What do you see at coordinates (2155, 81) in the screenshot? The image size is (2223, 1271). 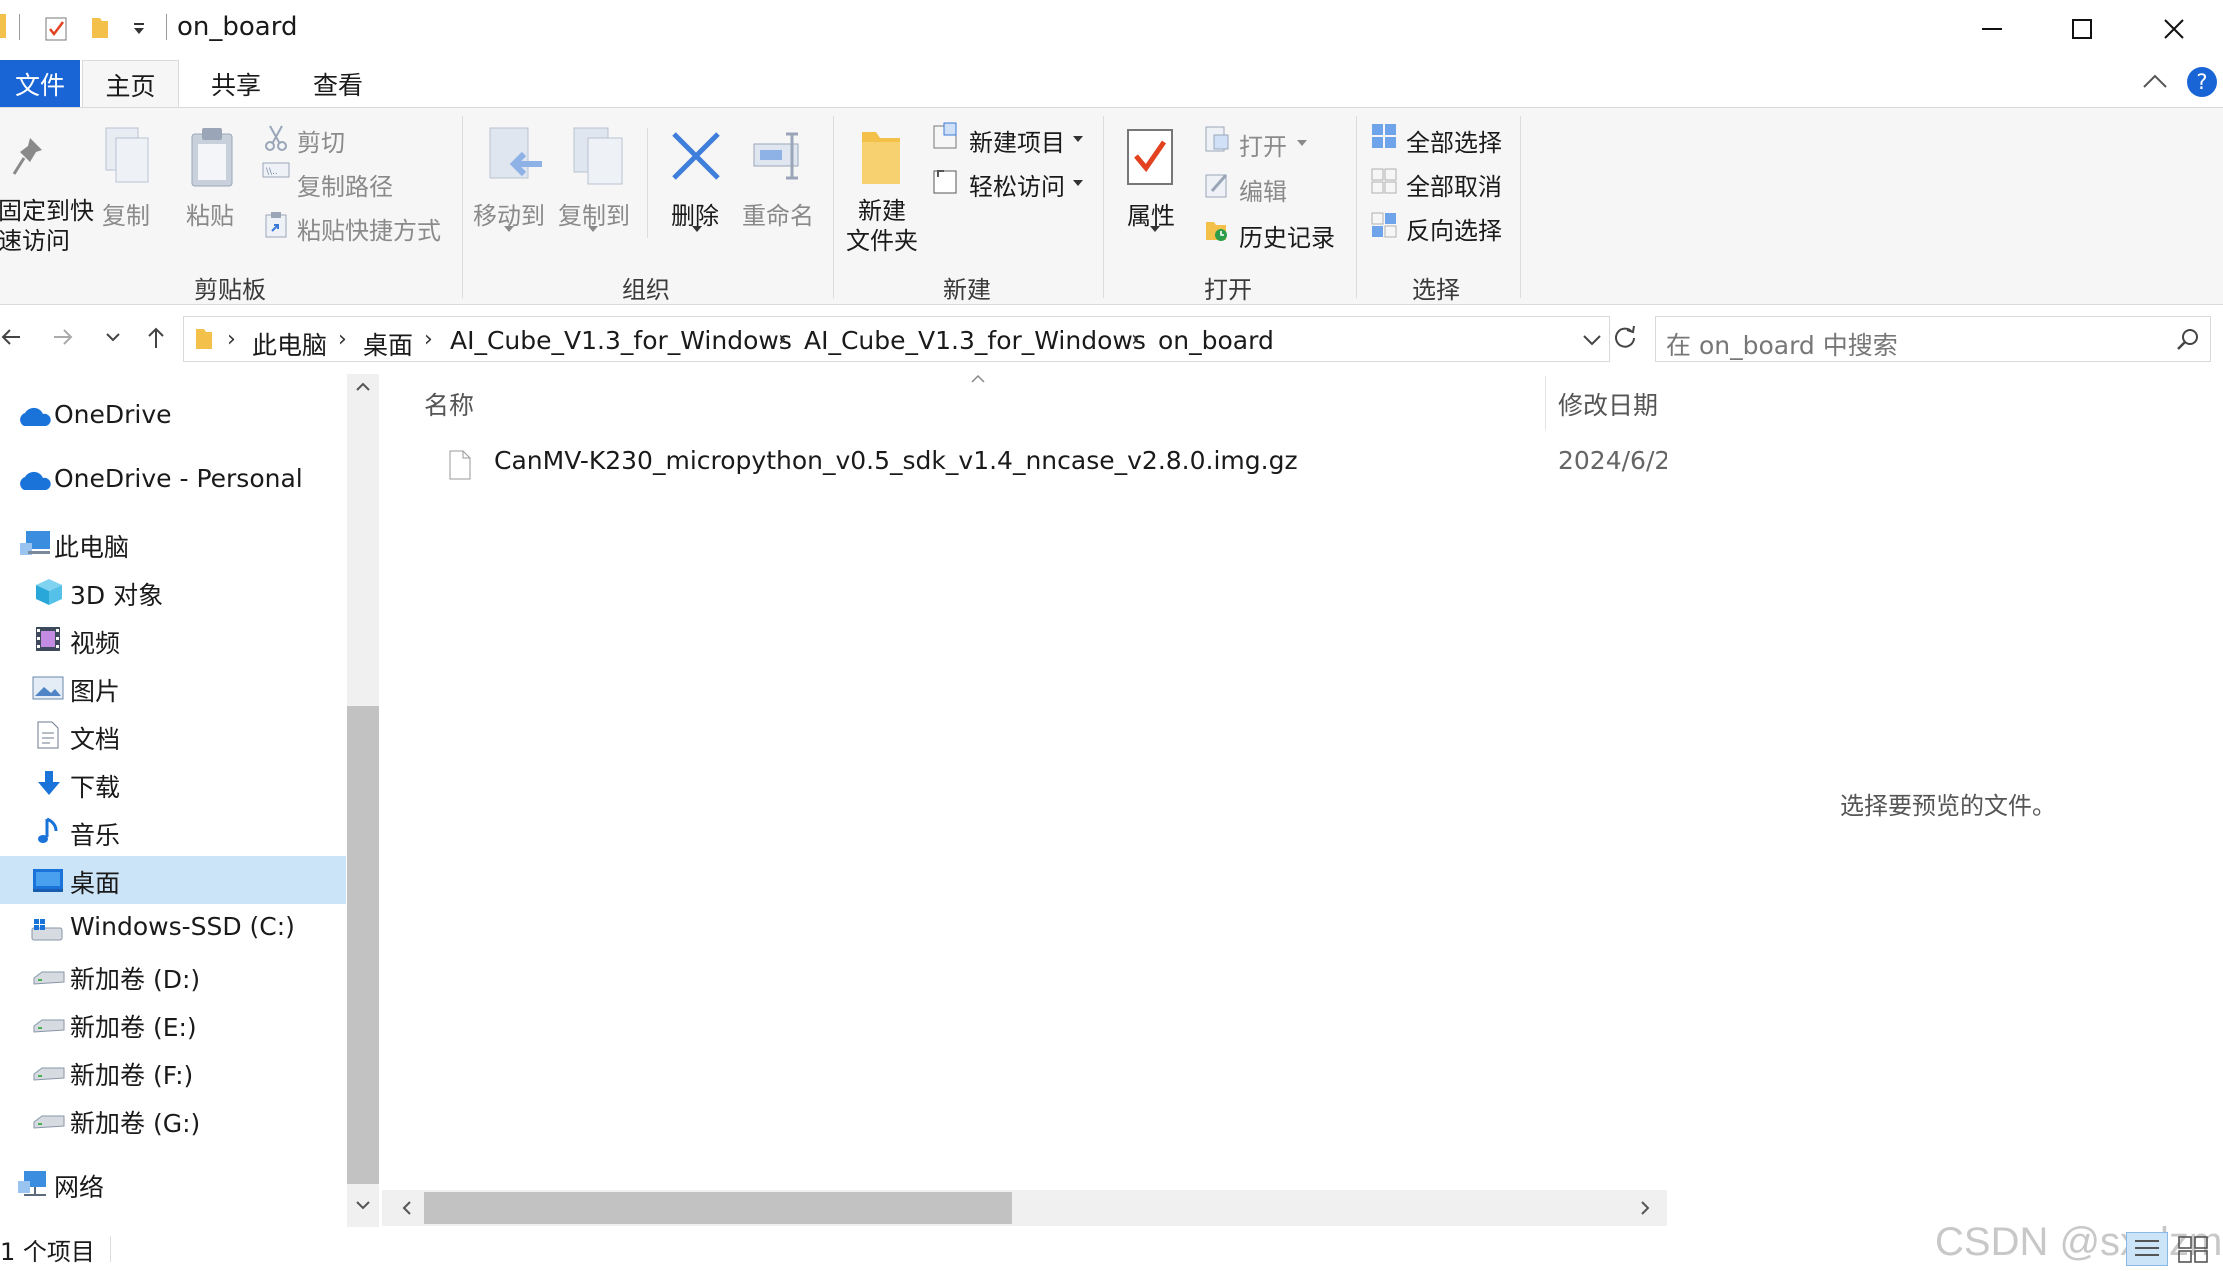 I see `collapse-ribbon-button` at bounding box center [2155, 81].